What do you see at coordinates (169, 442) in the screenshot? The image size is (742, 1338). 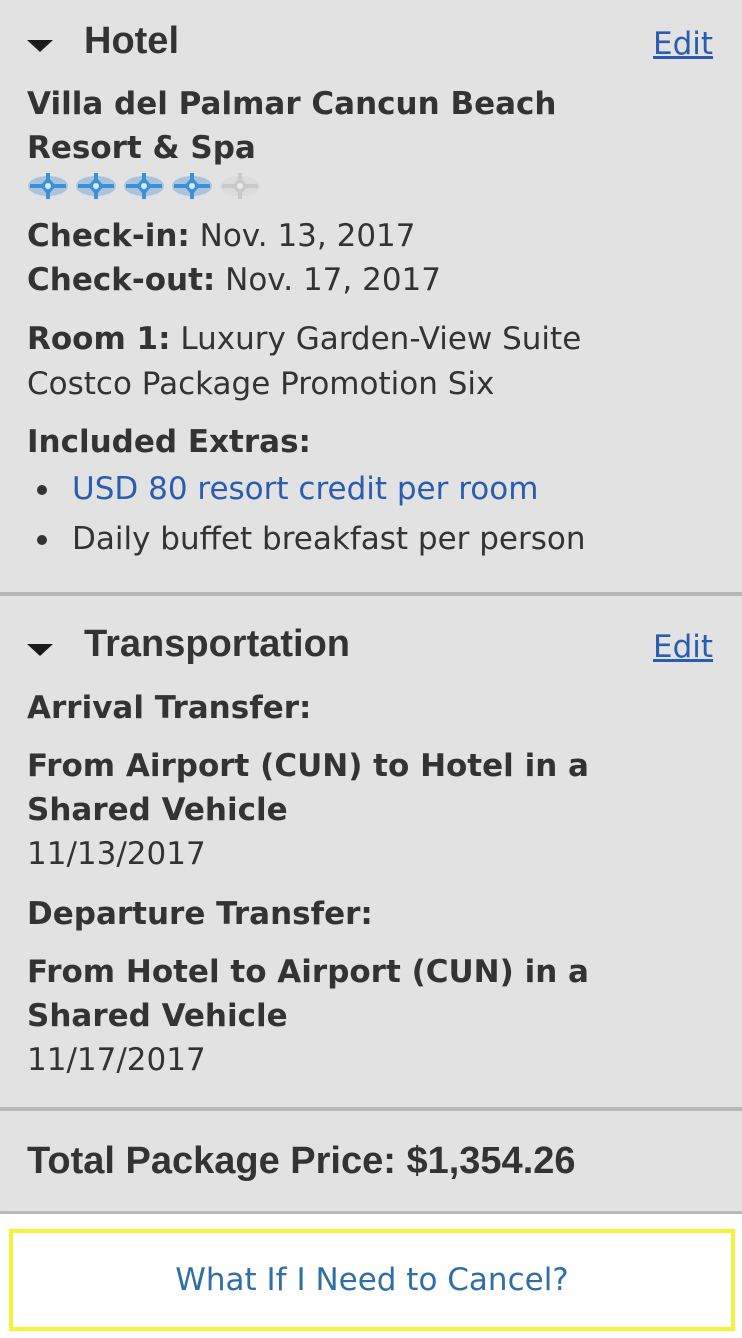 I see `extras-label: Included Extras:` at bounding box center [169, 442].